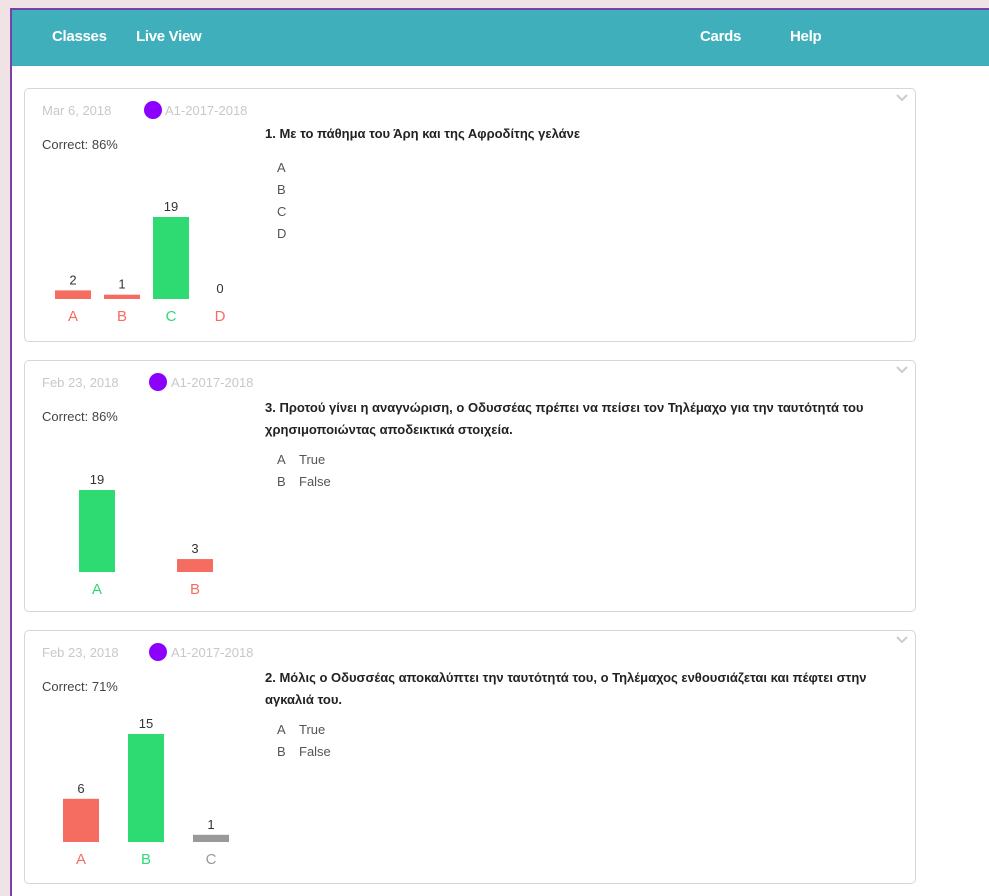 Image resolution: width=989 pixels, height=896 pixels. What do you see at coordinates (146, 535) in the screenshot?
I see `response-bar-chart: 19 A 3 B` at bounding box center [146, 535].